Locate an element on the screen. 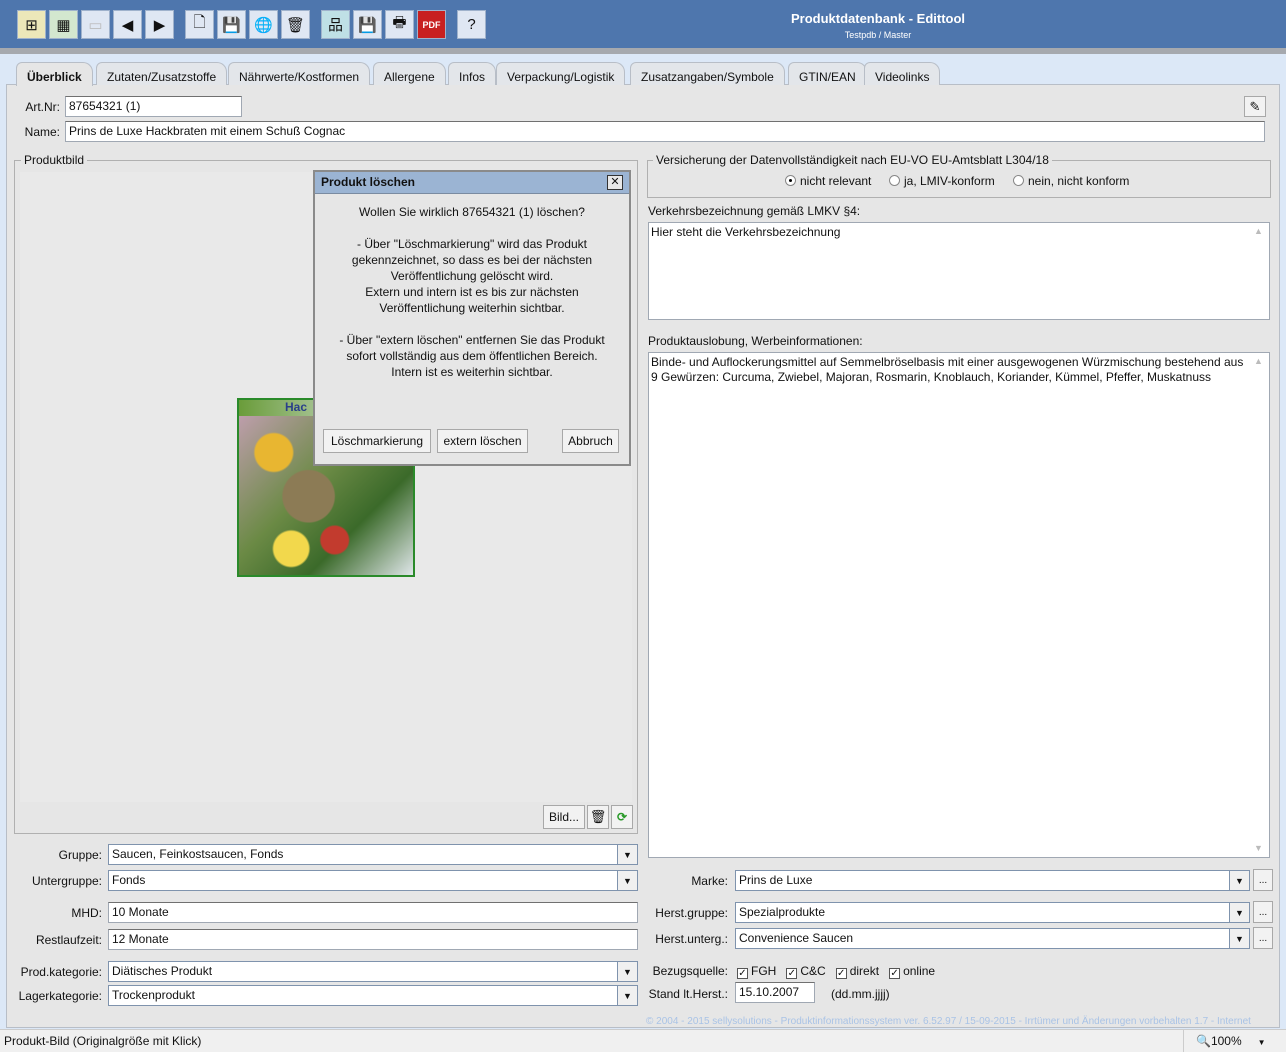 Image resolution: width=1286 pixels, height=1052 pixels. verkehr-text: Hier steht die Verkehrsbezeichnung is located at coordinates (746, 232).